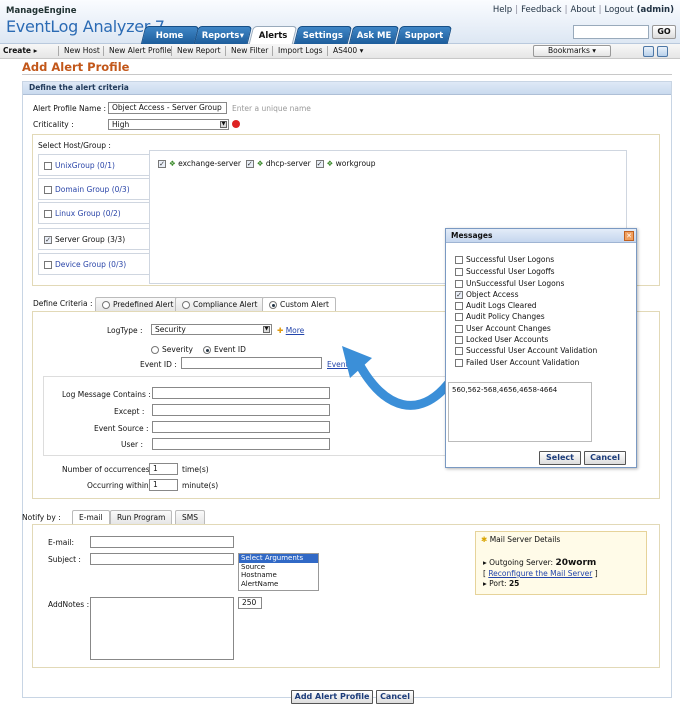 The image size is (680, 704). I want to click on within-input: 1, so click(163, 485).